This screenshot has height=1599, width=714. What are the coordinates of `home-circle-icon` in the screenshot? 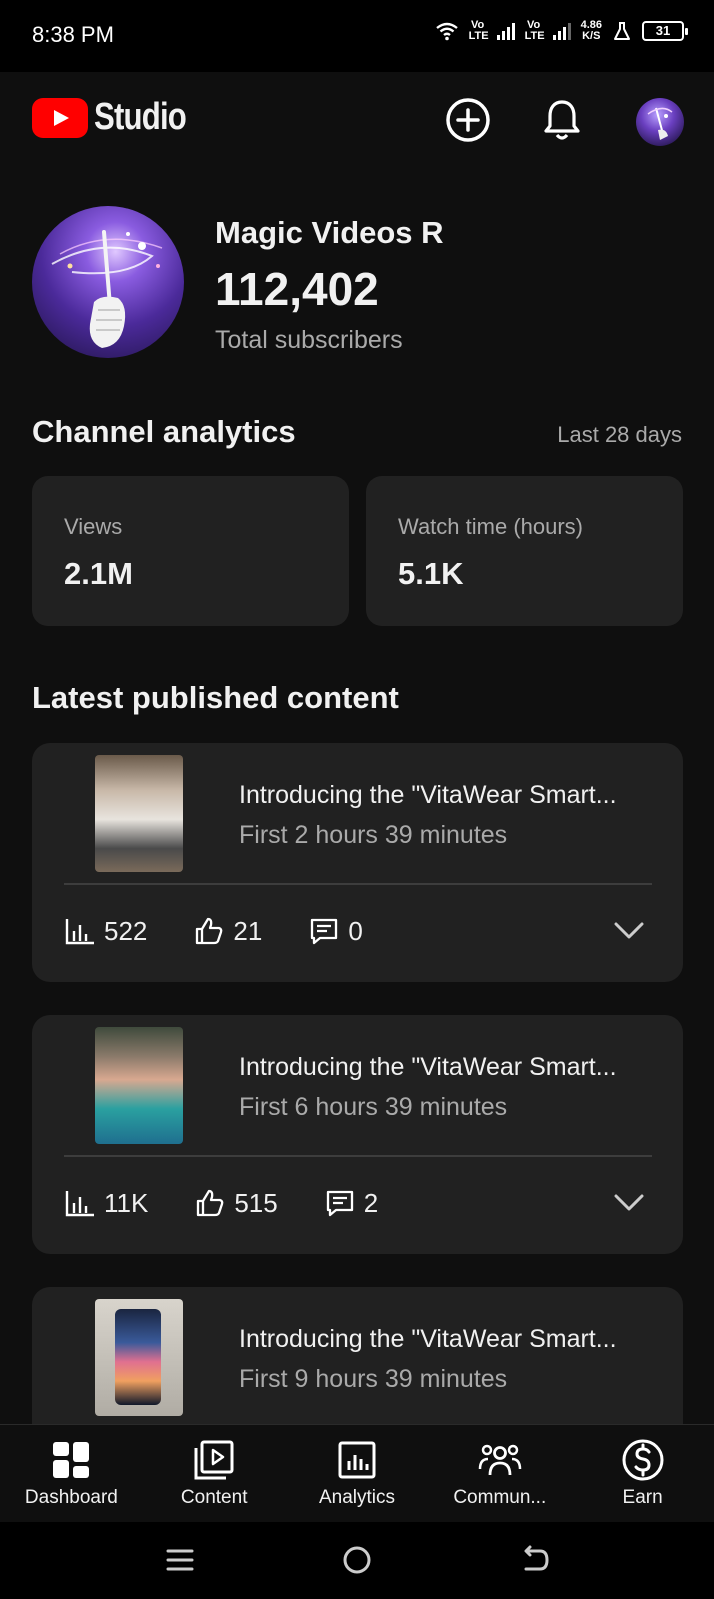 It's located at (357, 1560).